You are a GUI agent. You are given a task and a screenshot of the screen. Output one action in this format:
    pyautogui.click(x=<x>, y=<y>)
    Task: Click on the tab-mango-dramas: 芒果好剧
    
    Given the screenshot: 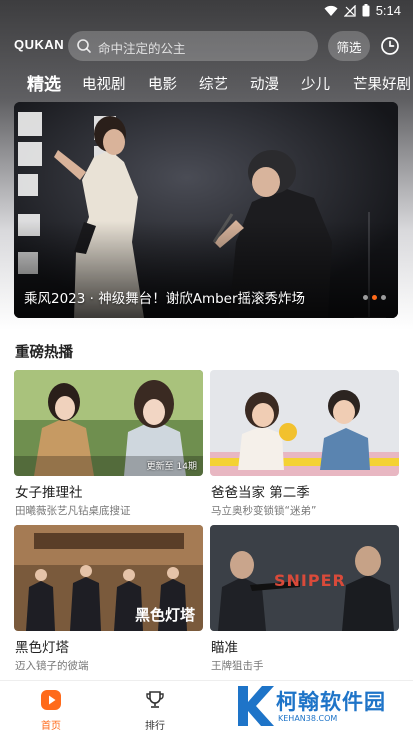 What is the action you would take?
    pyautogui.click(x=382, y=83)
    